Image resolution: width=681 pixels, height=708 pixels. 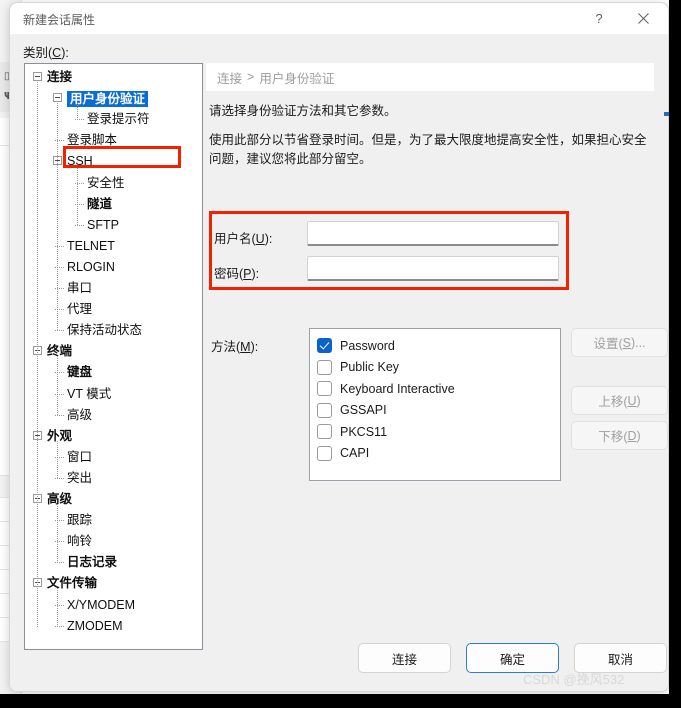 What do you see at coordinates (103, 225) in the screenshot?
I see `tree-item: SFTP` at bounding box center [103, 225].